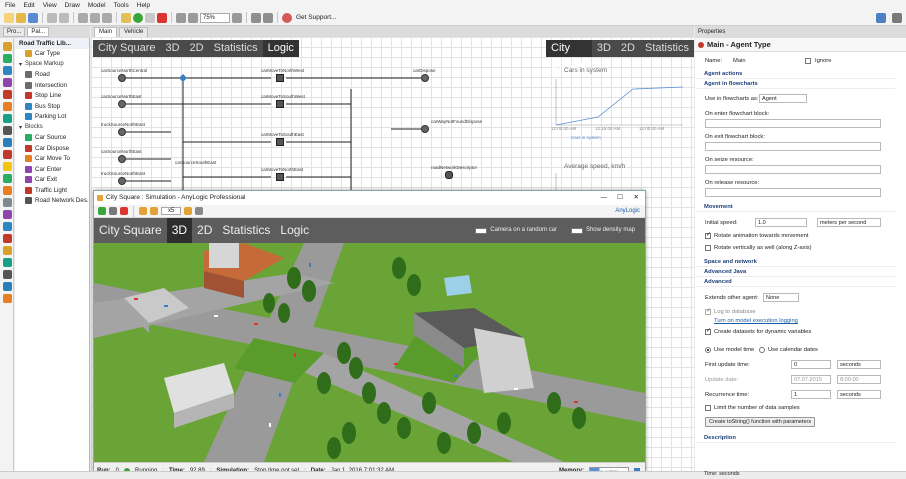 This screenshot has width=906, height=479. Describe the element at coordinates (811, 379) in the screenshot. I see `update-date-field: 07.07.2015` at that location.